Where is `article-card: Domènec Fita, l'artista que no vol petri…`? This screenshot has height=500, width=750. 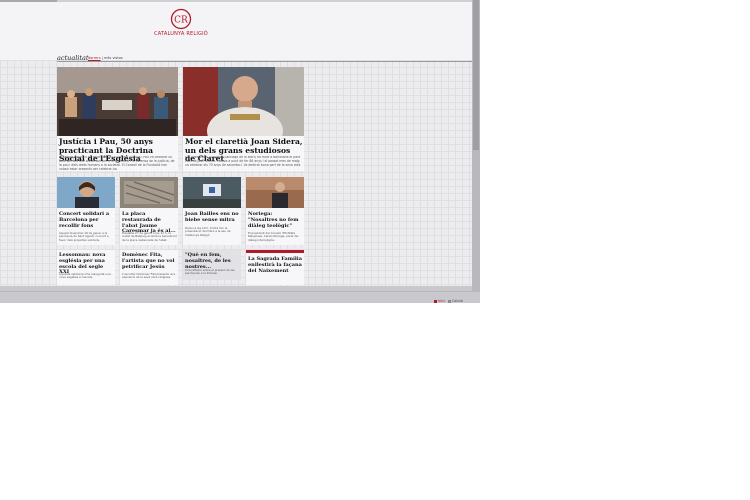
article-card: Domènec Fita, l'artista que no vol petri… is located at coordinates (149, 267).